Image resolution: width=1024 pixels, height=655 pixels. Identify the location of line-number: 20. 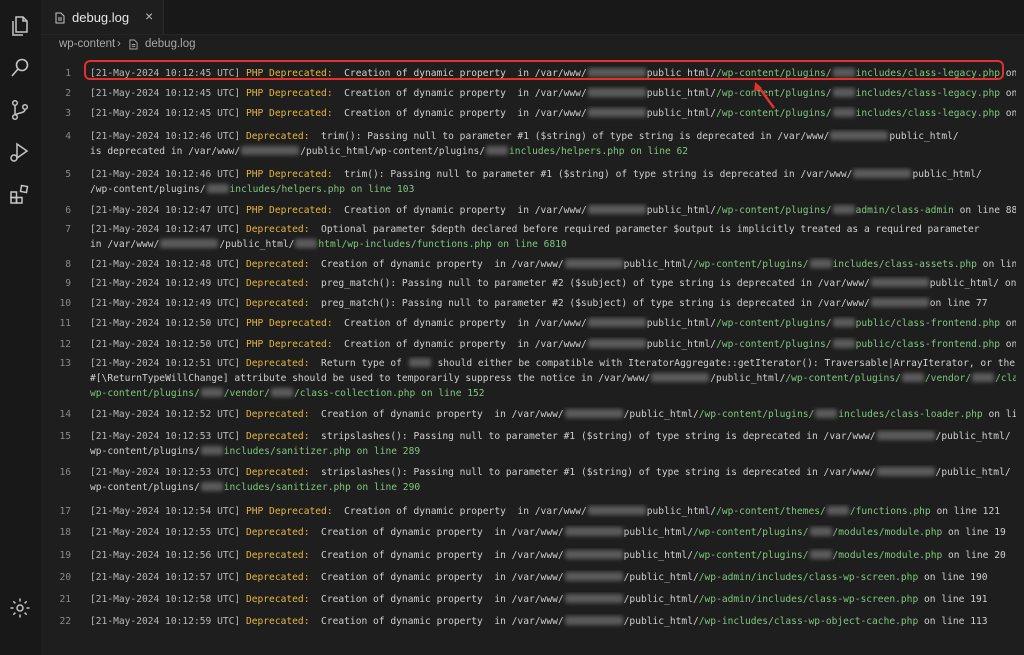
(65, 577).